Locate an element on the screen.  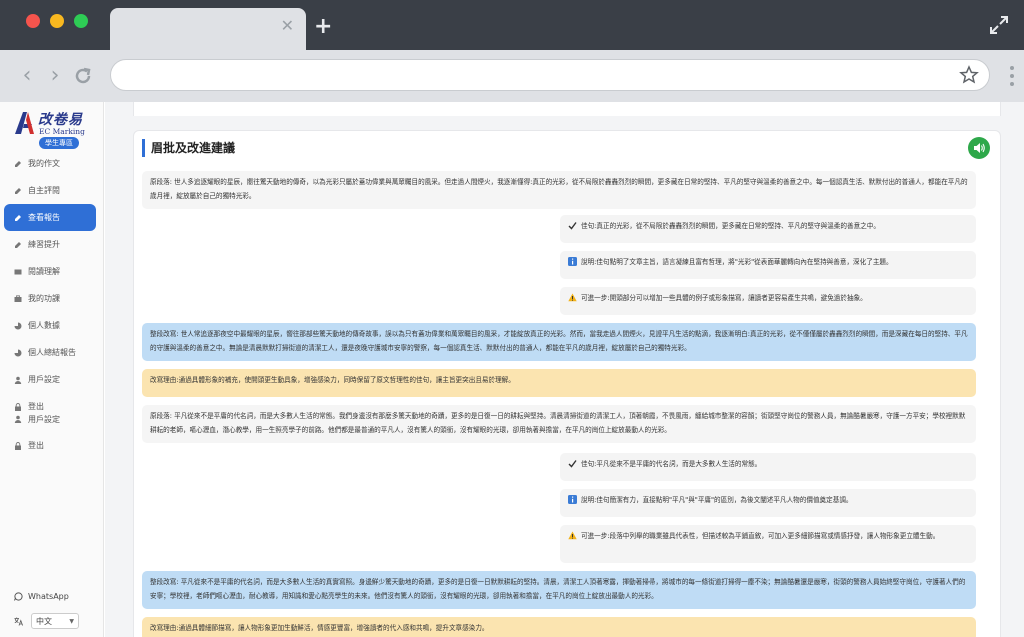
language-value: 中文 is located at coordinates (44, 621).